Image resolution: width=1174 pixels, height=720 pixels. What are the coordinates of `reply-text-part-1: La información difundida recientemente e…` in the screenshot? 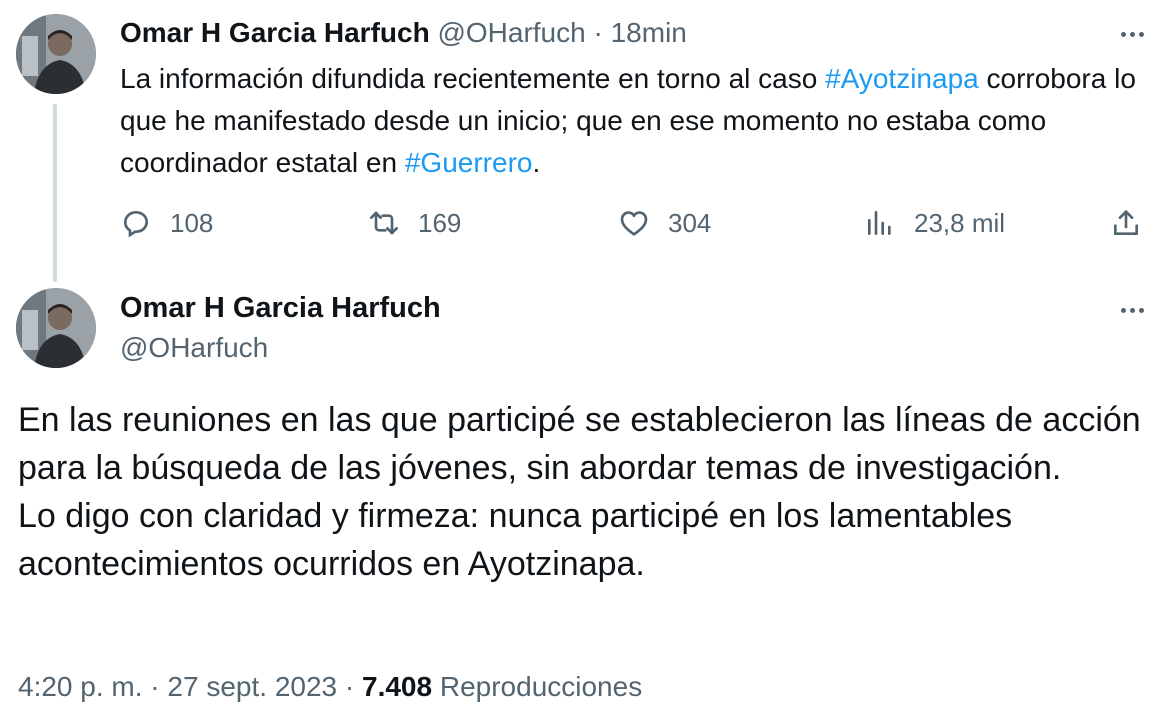 It's located at (473, 78).